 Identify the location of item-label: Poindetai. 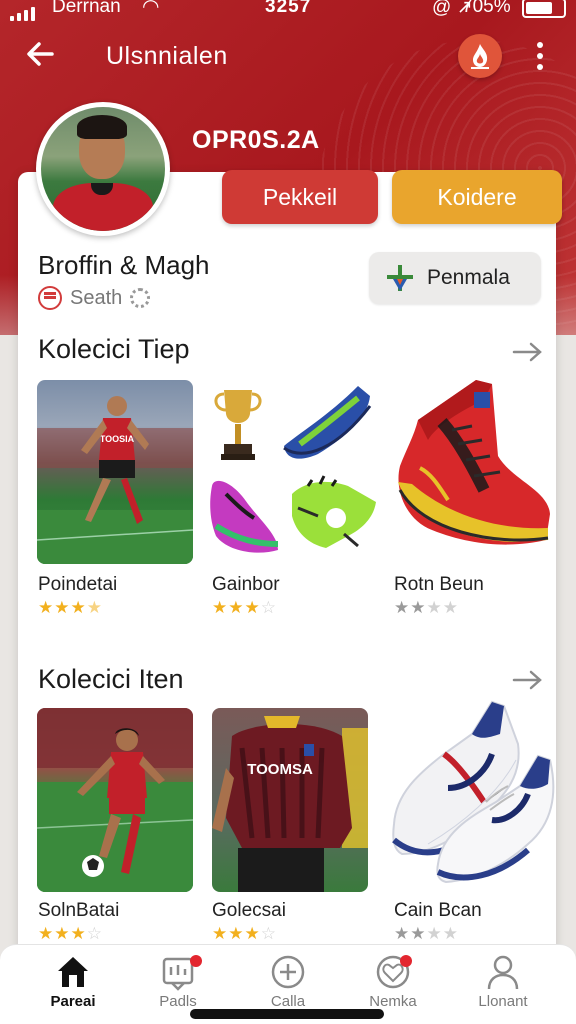
(78, 584).